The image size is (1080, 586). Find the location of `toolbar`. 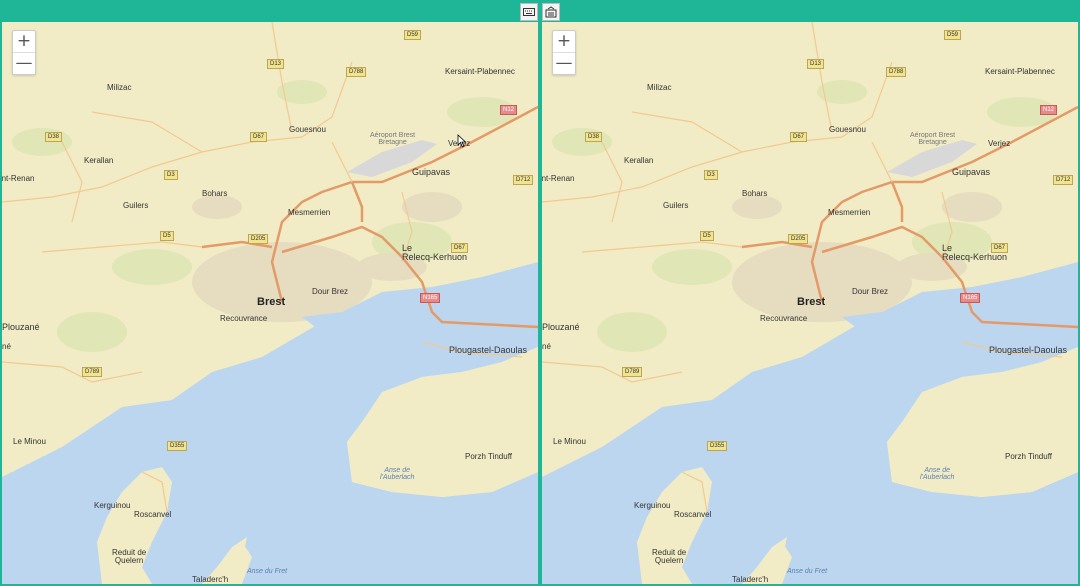

toolbar is located at coordinates (540, 11).